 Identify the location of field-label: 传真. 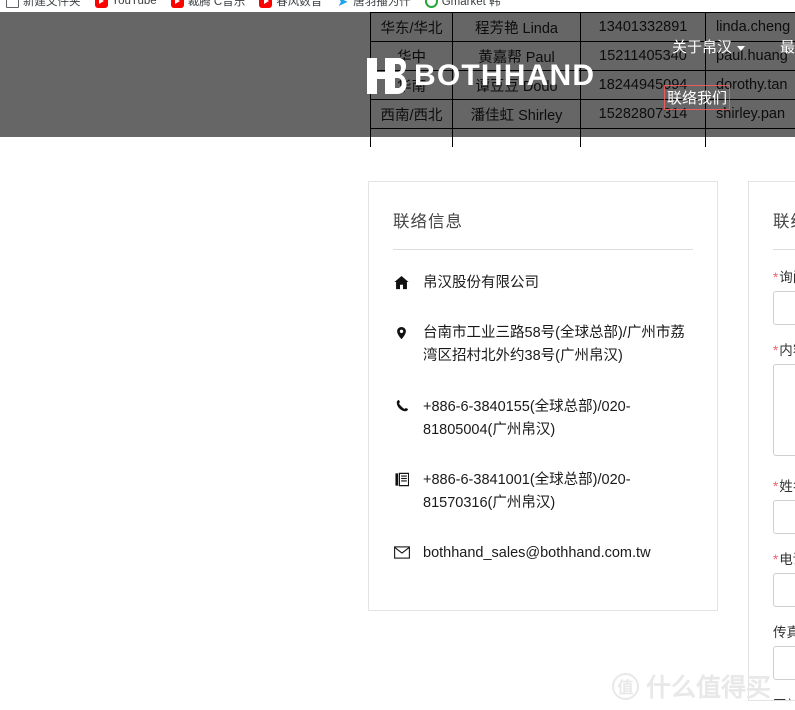
(784, 631).